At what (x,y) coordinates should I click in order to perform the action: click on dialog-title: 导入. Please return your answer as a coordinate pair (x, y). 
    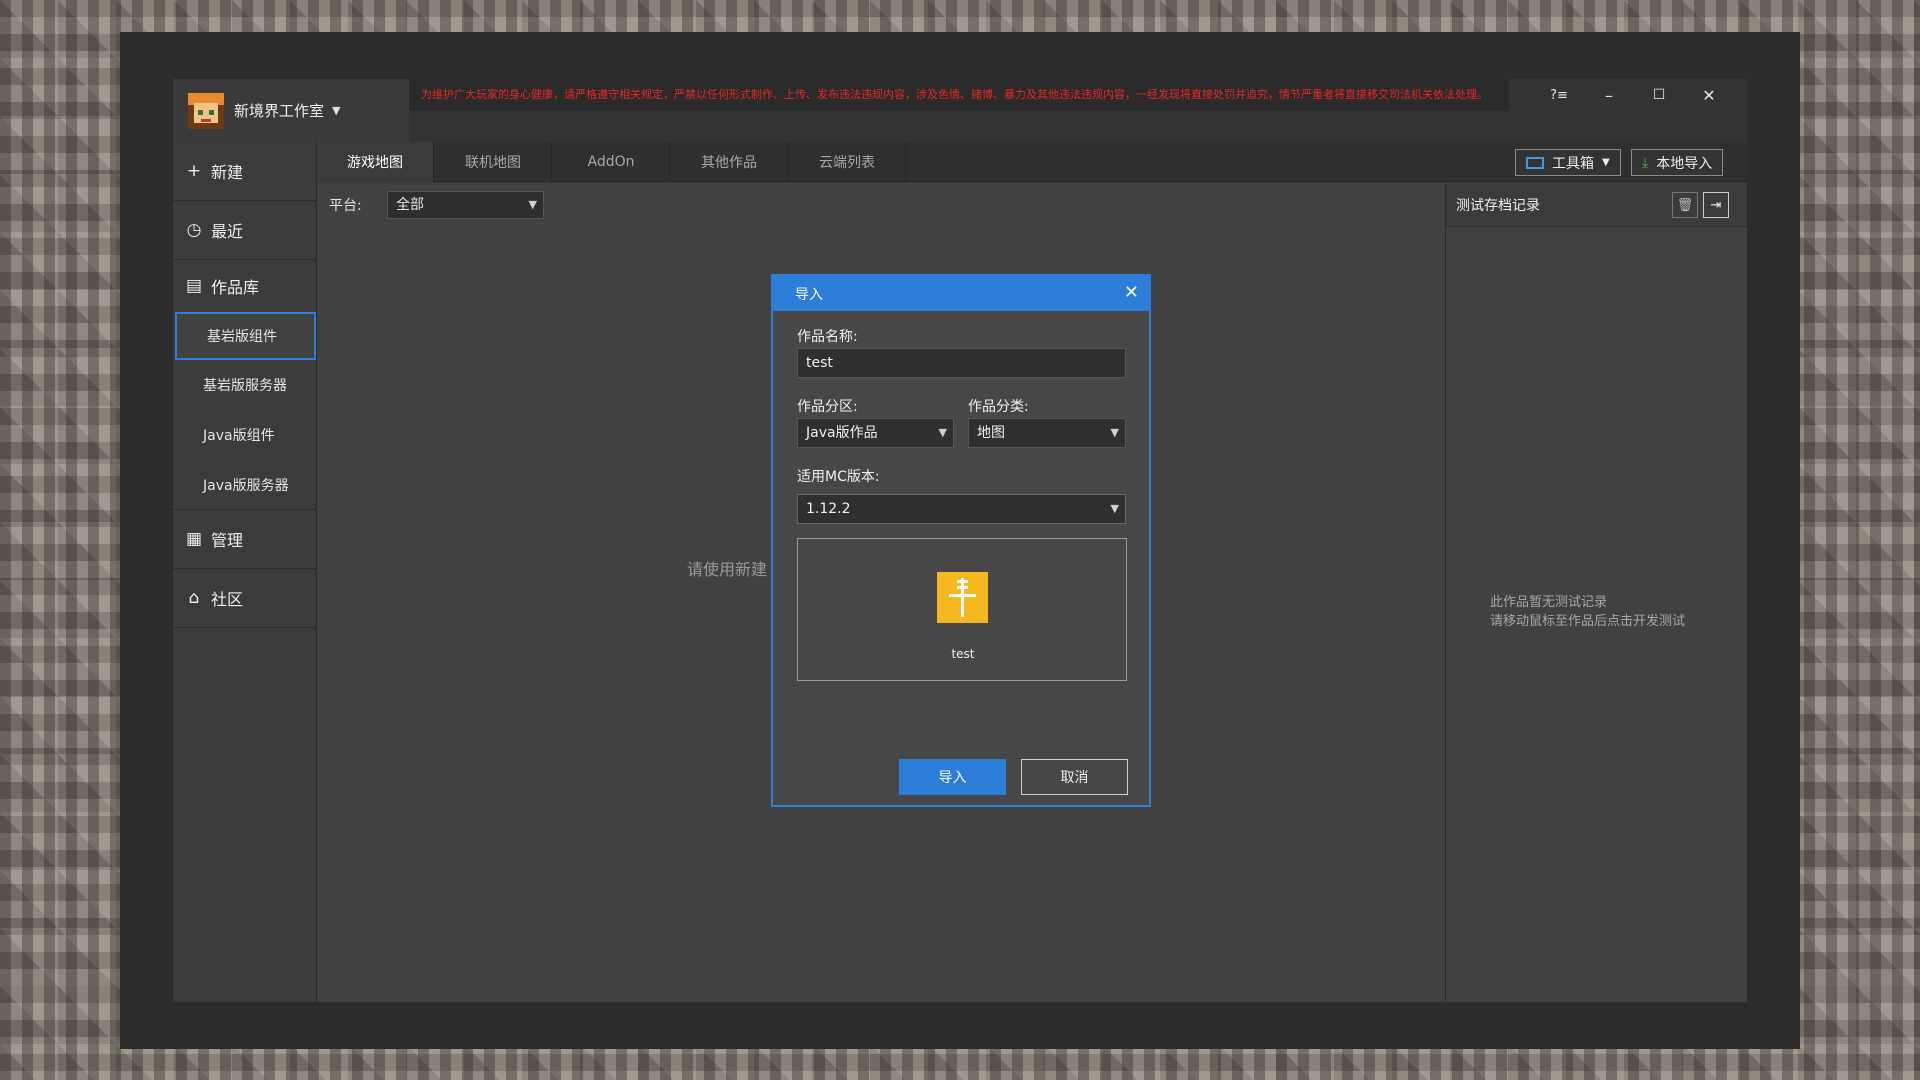
    Looking at the image, I should click on (809, 294).